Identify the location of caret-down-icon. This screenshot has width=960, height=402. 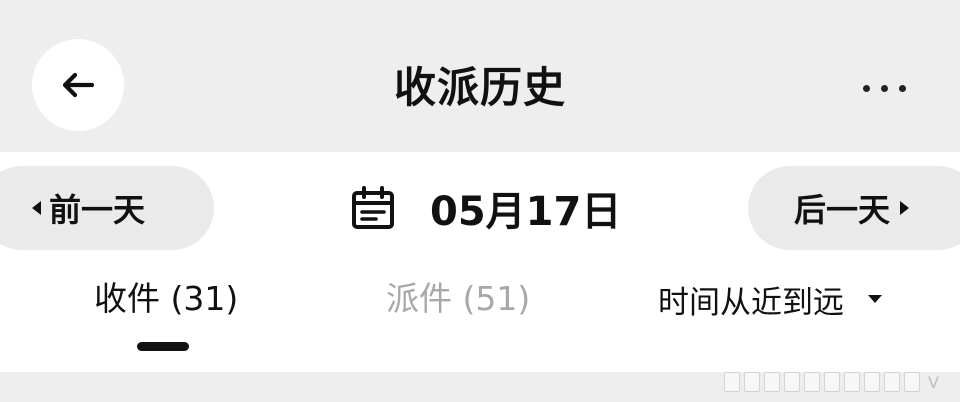
(875, 299).